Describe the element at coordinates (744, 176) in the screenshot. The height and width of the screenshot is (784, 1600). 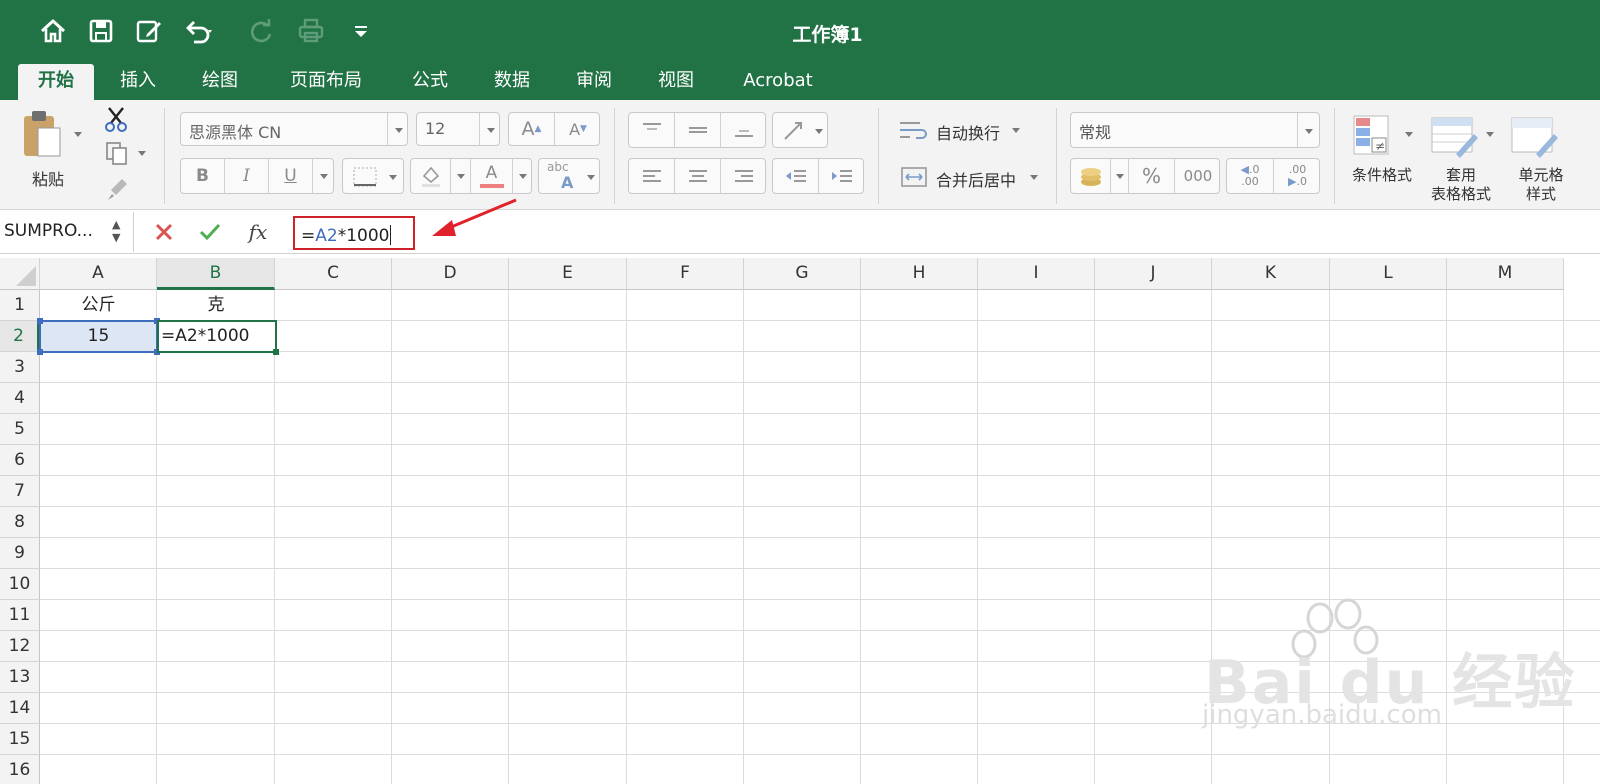
I see `align-right-icon` at that location.